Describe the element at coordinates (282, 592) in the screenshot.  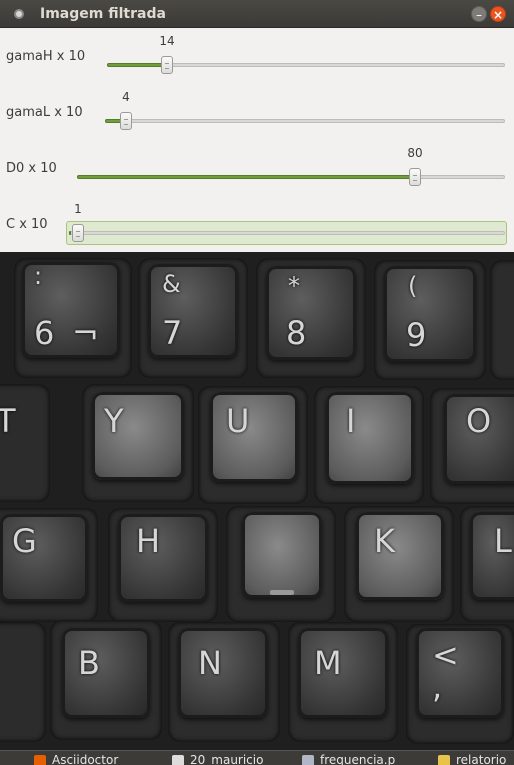
I see `home-row-bump` at that location.